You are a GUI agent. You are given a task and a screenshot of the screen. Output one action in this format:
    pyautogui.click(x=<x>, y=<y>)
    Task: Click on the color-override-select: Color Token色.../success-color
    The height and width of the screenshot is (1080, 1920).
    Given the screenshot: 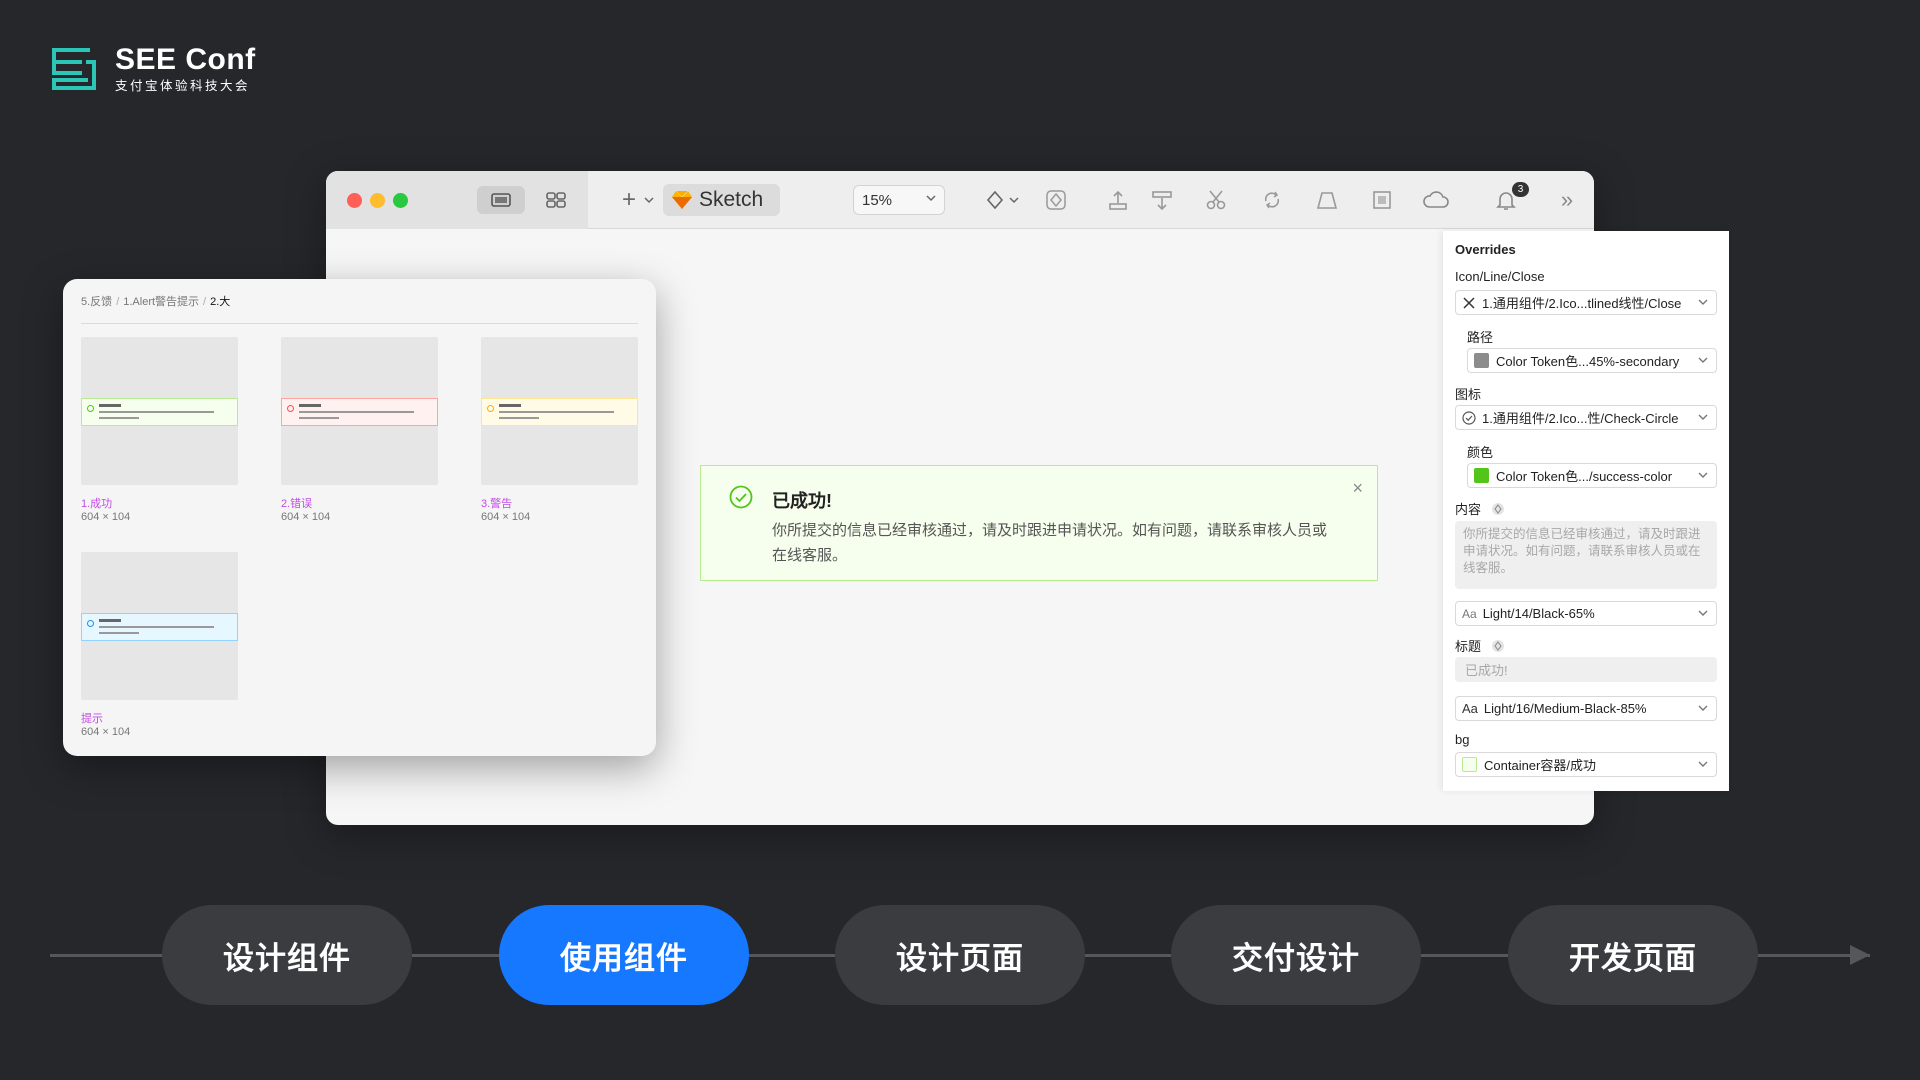 What is the action you would take?
    pyautogui.click(x=1592, y=475)
    